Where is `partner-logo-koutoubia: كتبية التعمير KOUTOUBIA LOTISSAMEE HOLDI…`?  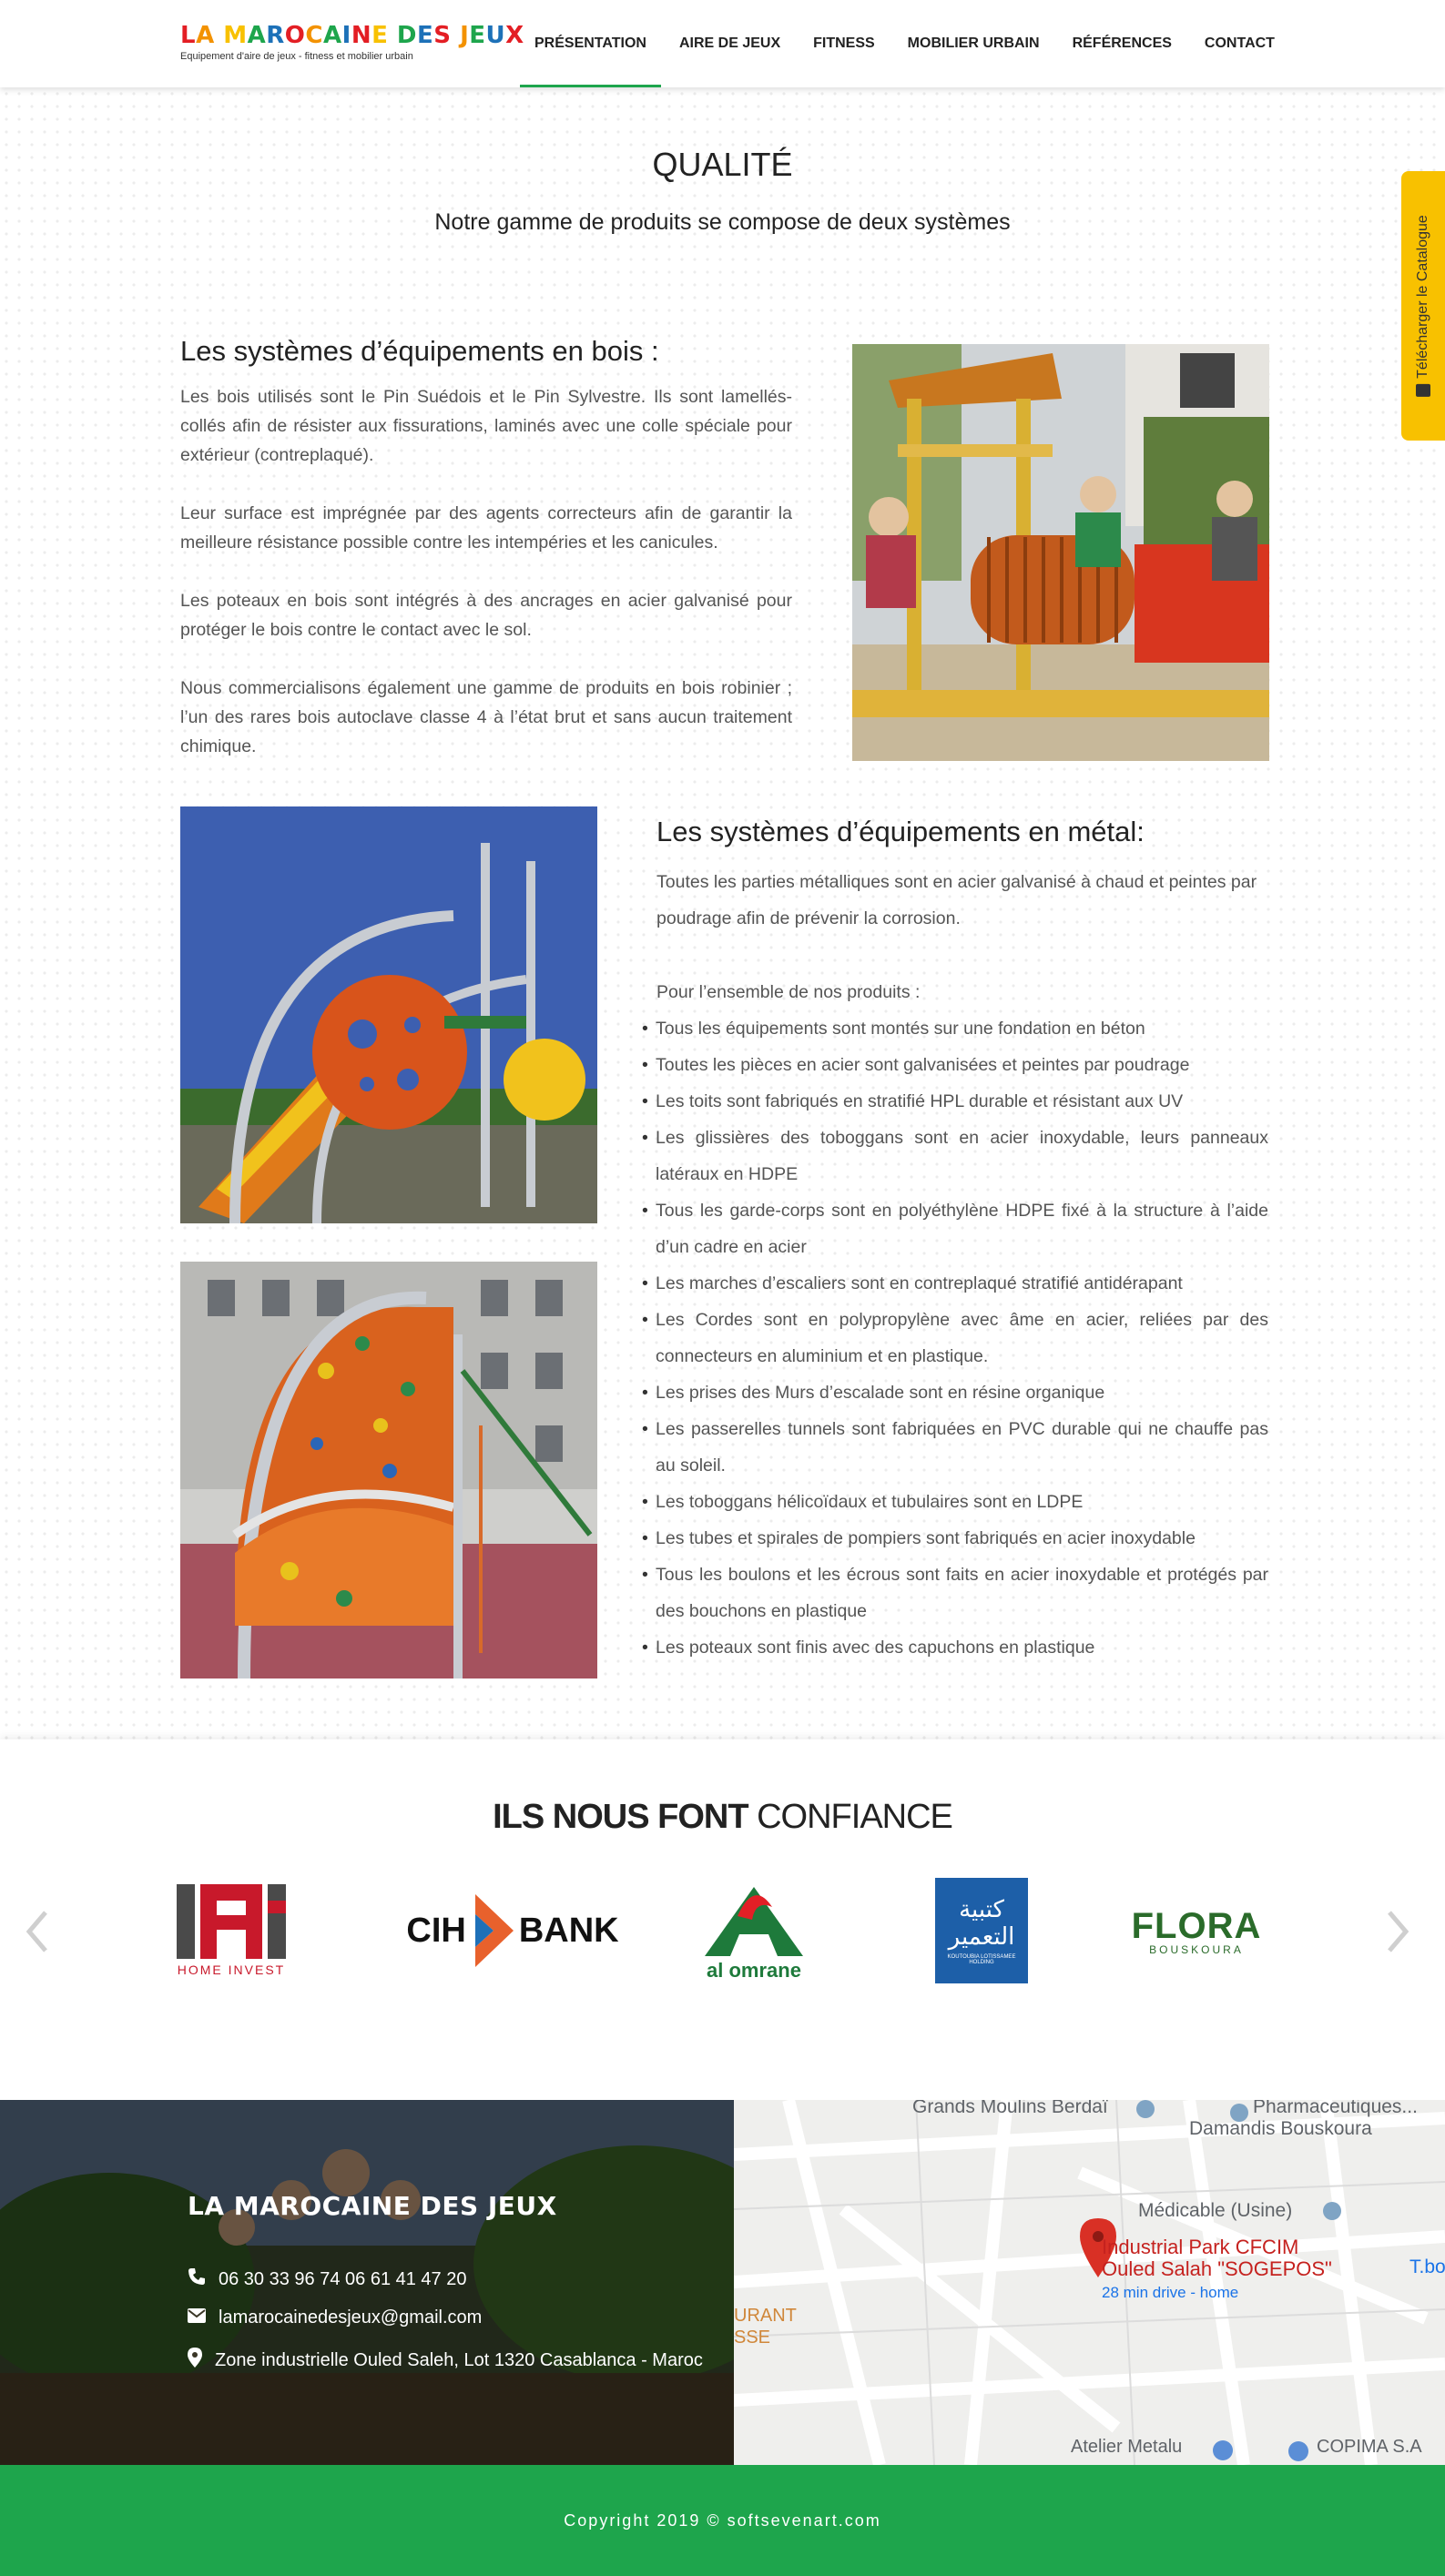
partner-logo-koutoubia: كتبية التعمير KOUTOUBIA LOTISSAMEE HOLDI… is located at coordinates (981, 1930).